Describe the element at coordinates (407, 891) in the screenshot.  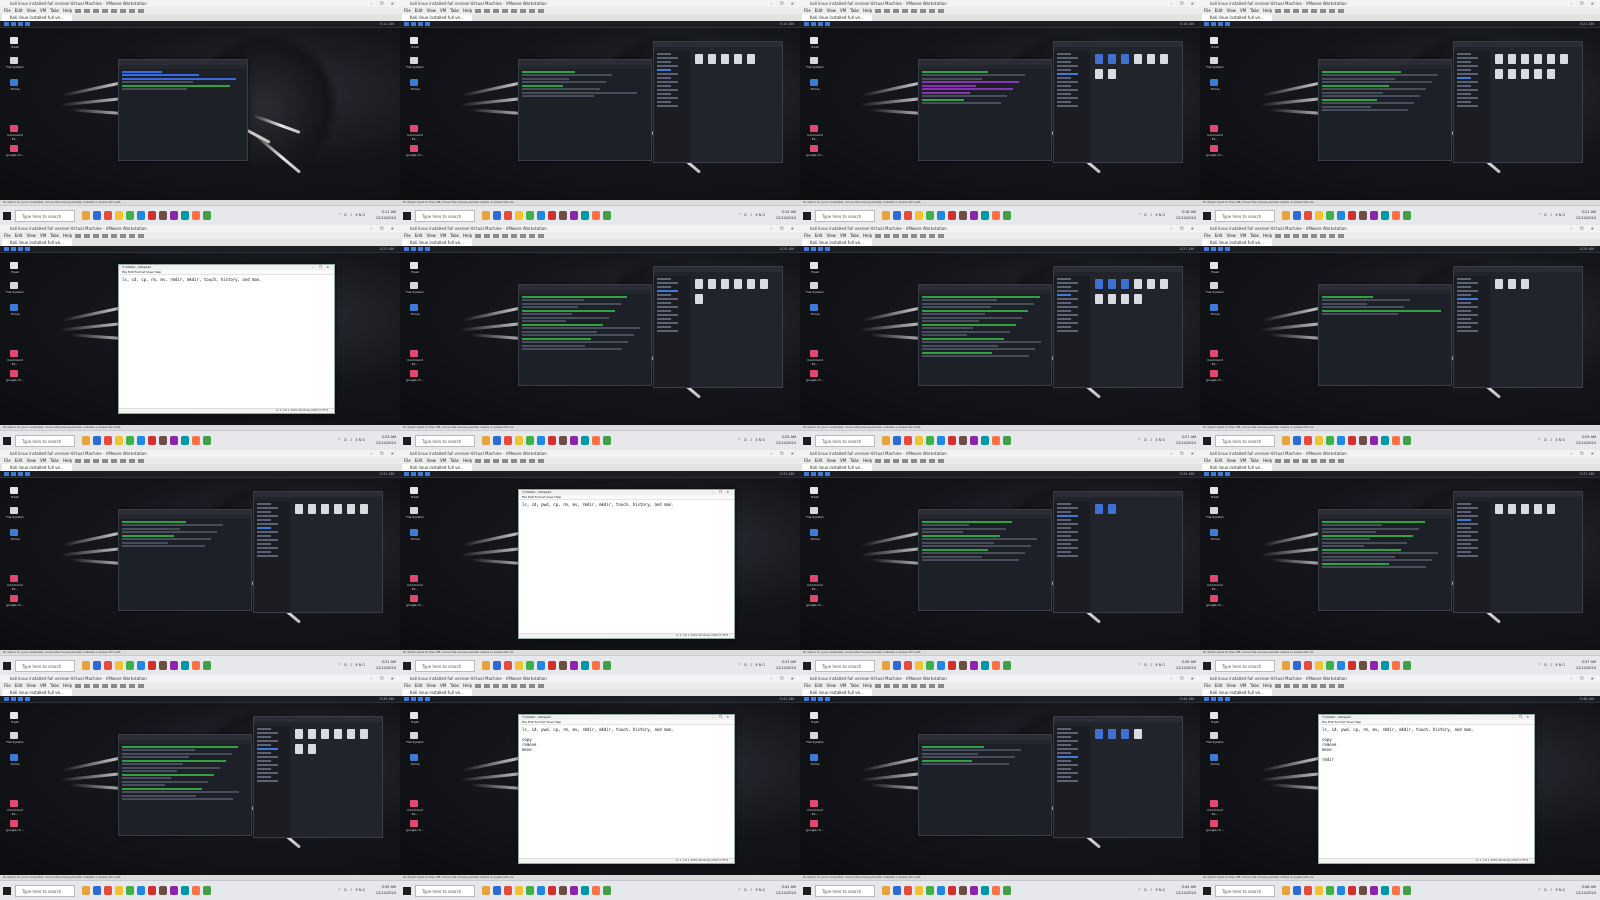
I see `windows-start-icon` at that location.